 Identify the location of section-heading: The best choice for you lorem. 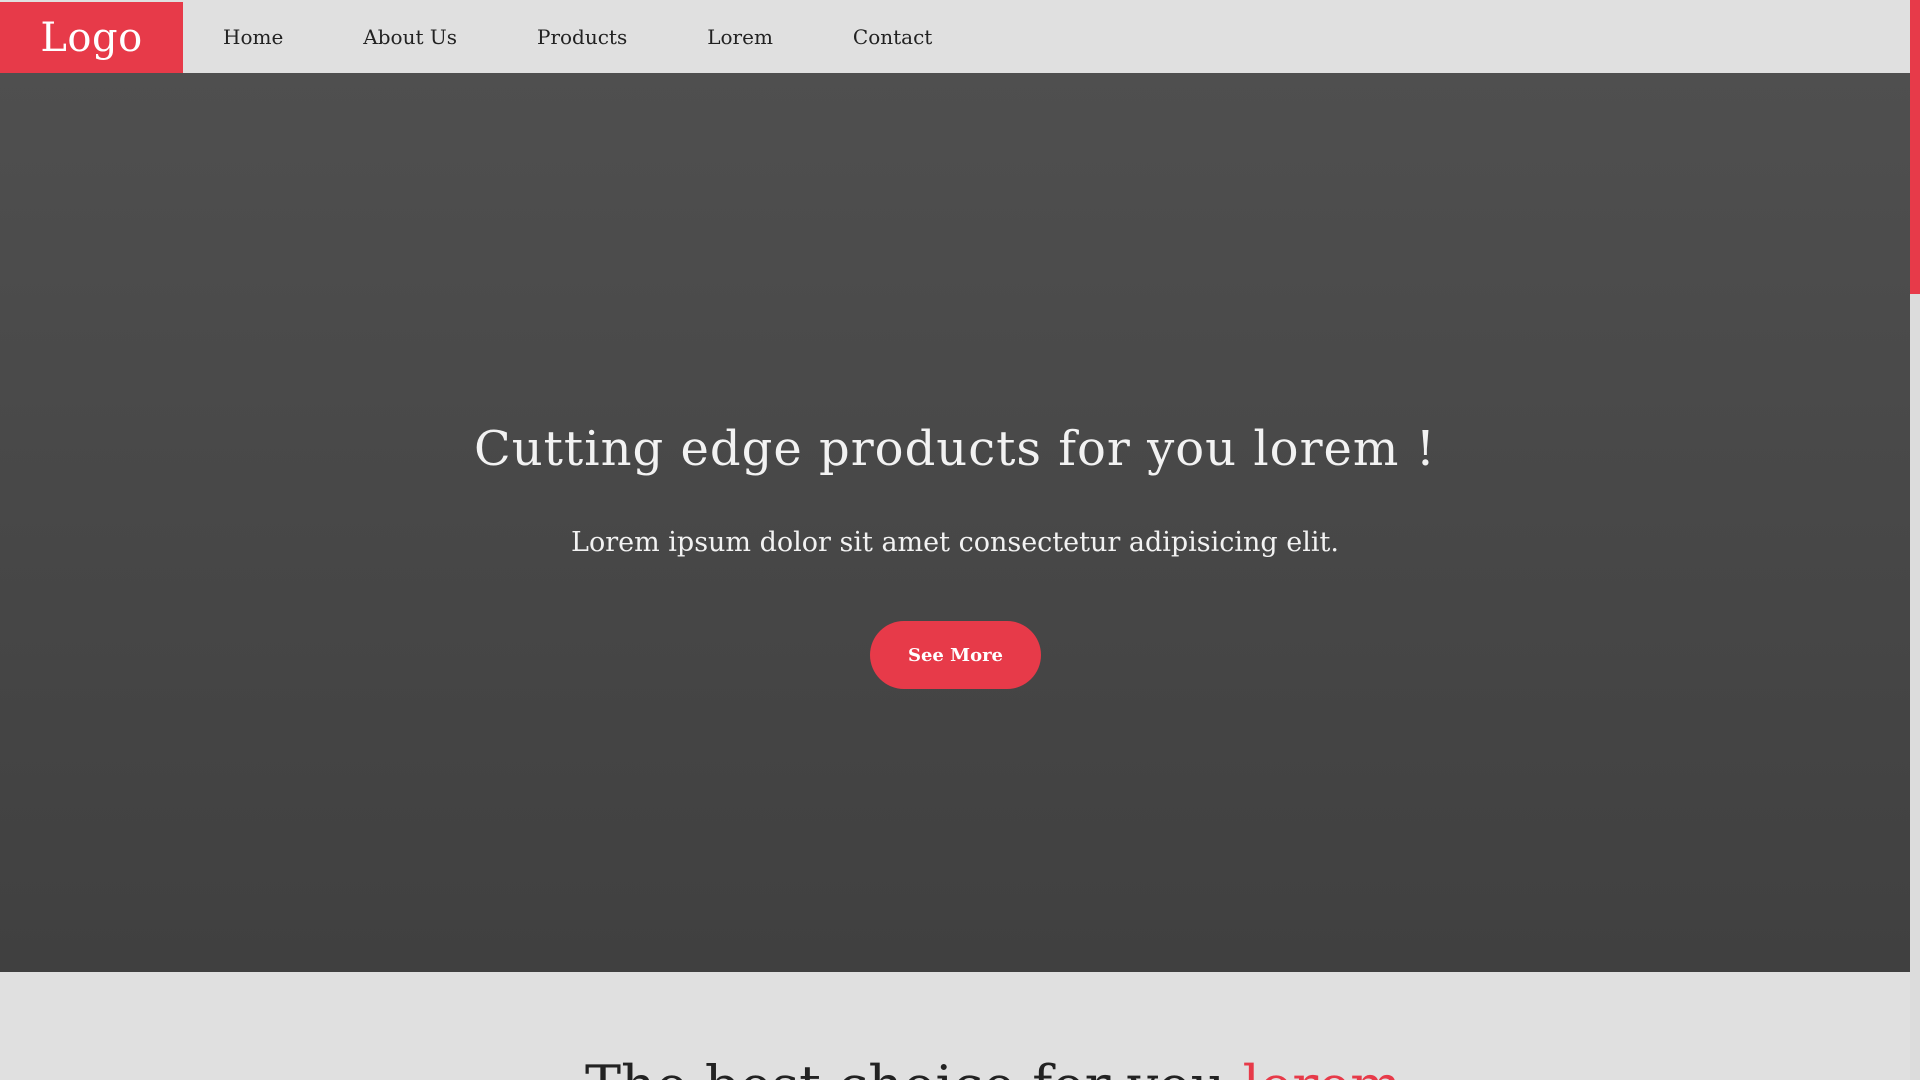
(993, 1067).